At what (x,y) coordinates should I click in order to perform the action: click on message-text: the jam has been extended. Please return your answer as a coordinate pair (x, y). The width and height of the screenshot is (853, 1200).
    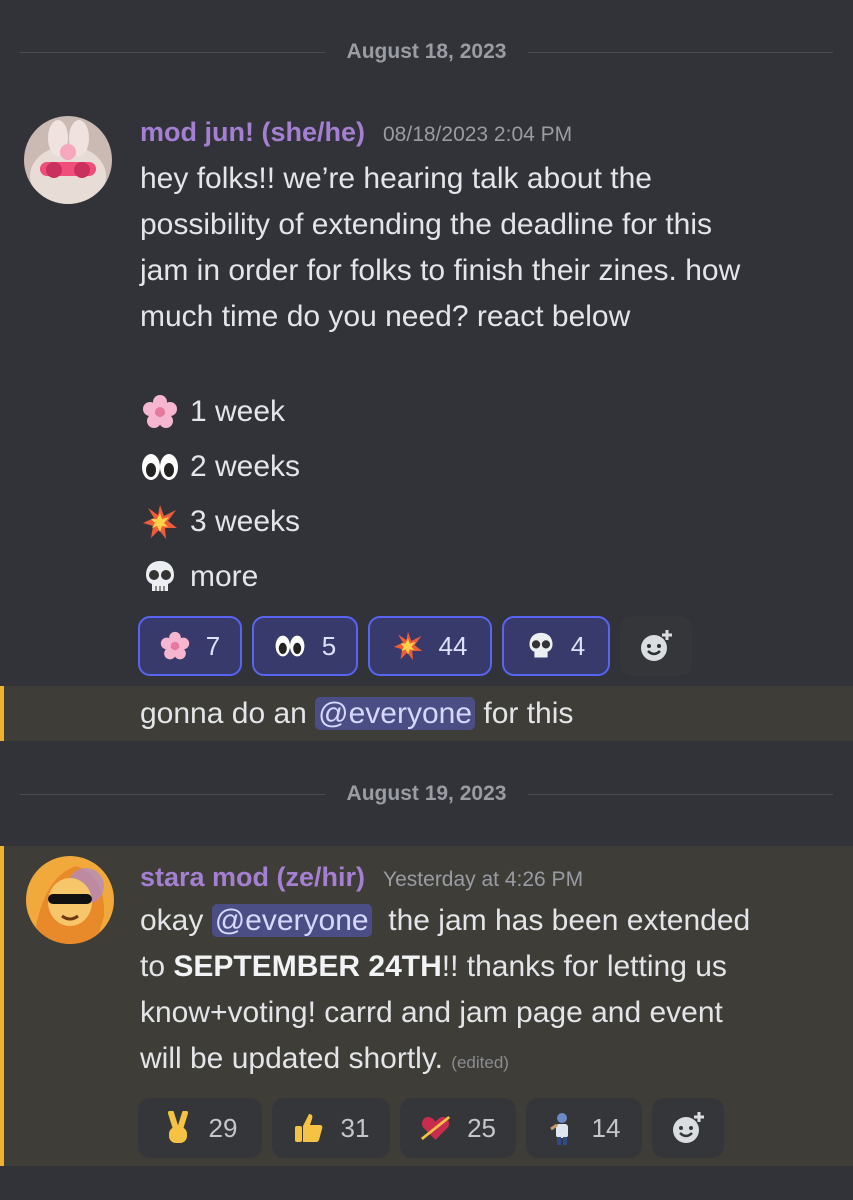
    Looking at the image, I should click on (561, 920).